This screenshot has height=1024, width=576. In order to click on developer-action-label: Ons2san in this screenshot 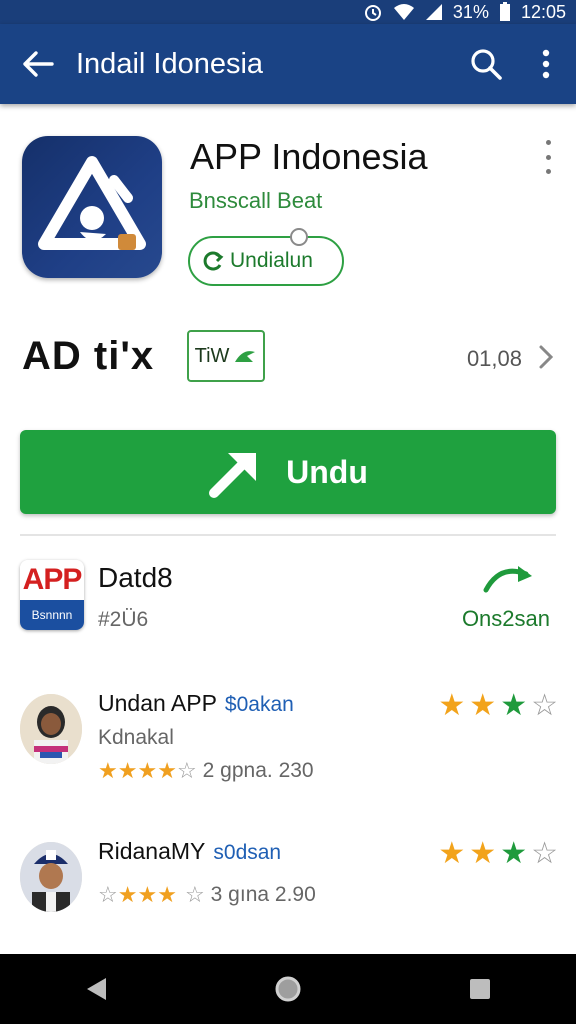, I will do `click(506, 619)`.